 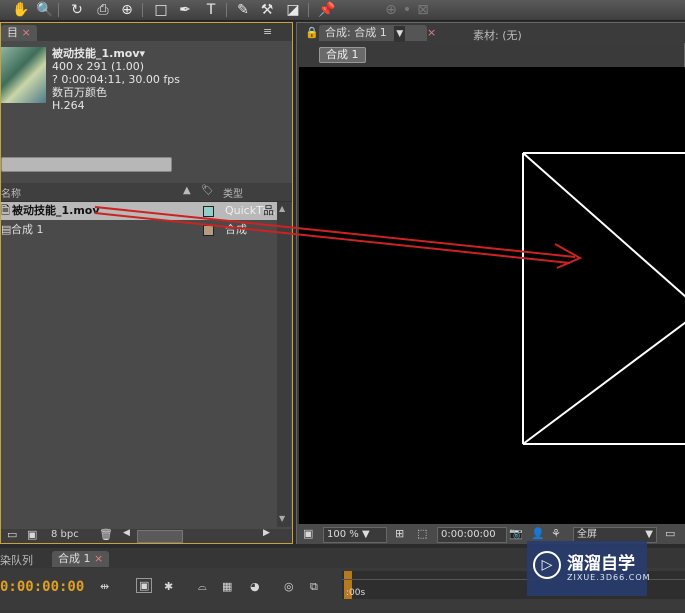 I want to click on close-icon: ×, so click(x=98, y=558).